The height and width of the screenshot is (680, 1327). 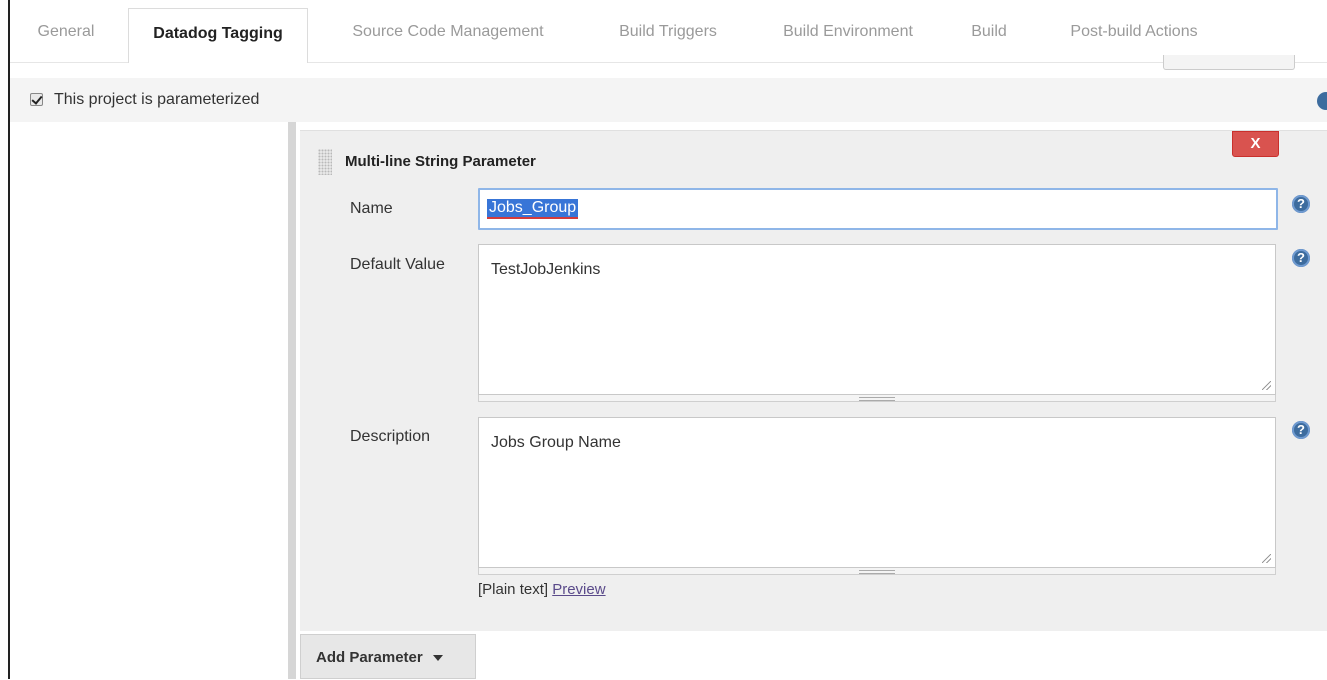 I want to click on plain-text-label: [Plain text], so click(x=513, y=589).